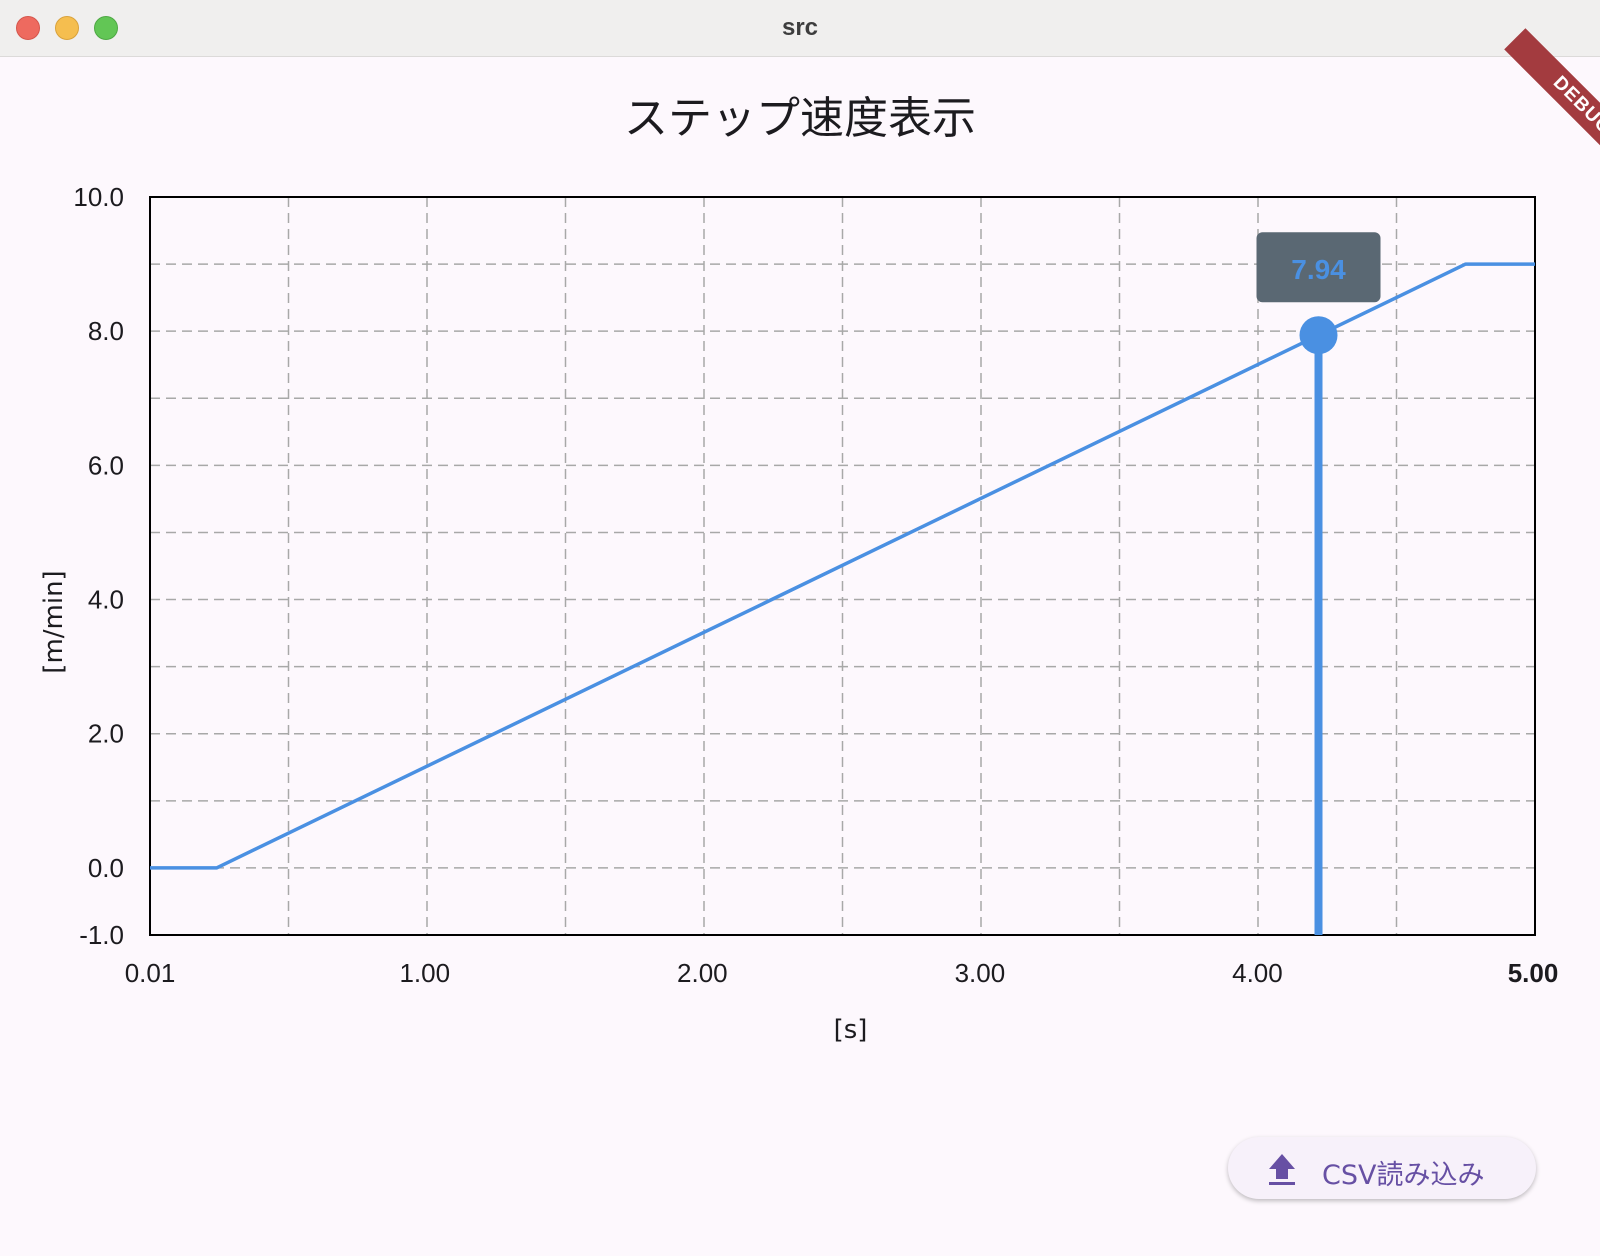 The height and width of the screenshot is (1256, 1600). What do you see at coordinates (106, 868) in the screenshot?
I see `y-tick-label: 0.0` at bounding box center [106, 868].